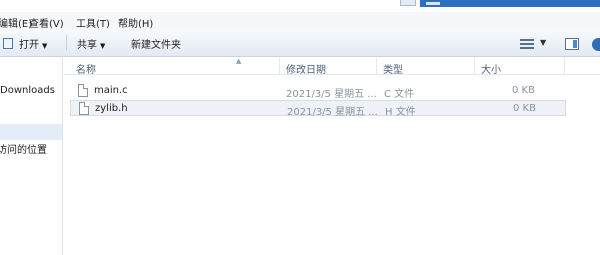  What do you see at coordinates (300, 43) in the screenshot?
I see `command-bar: 打开 ▼ 共享 ▼ 新建文件夹 ▼` at bounding box center [300, 43].